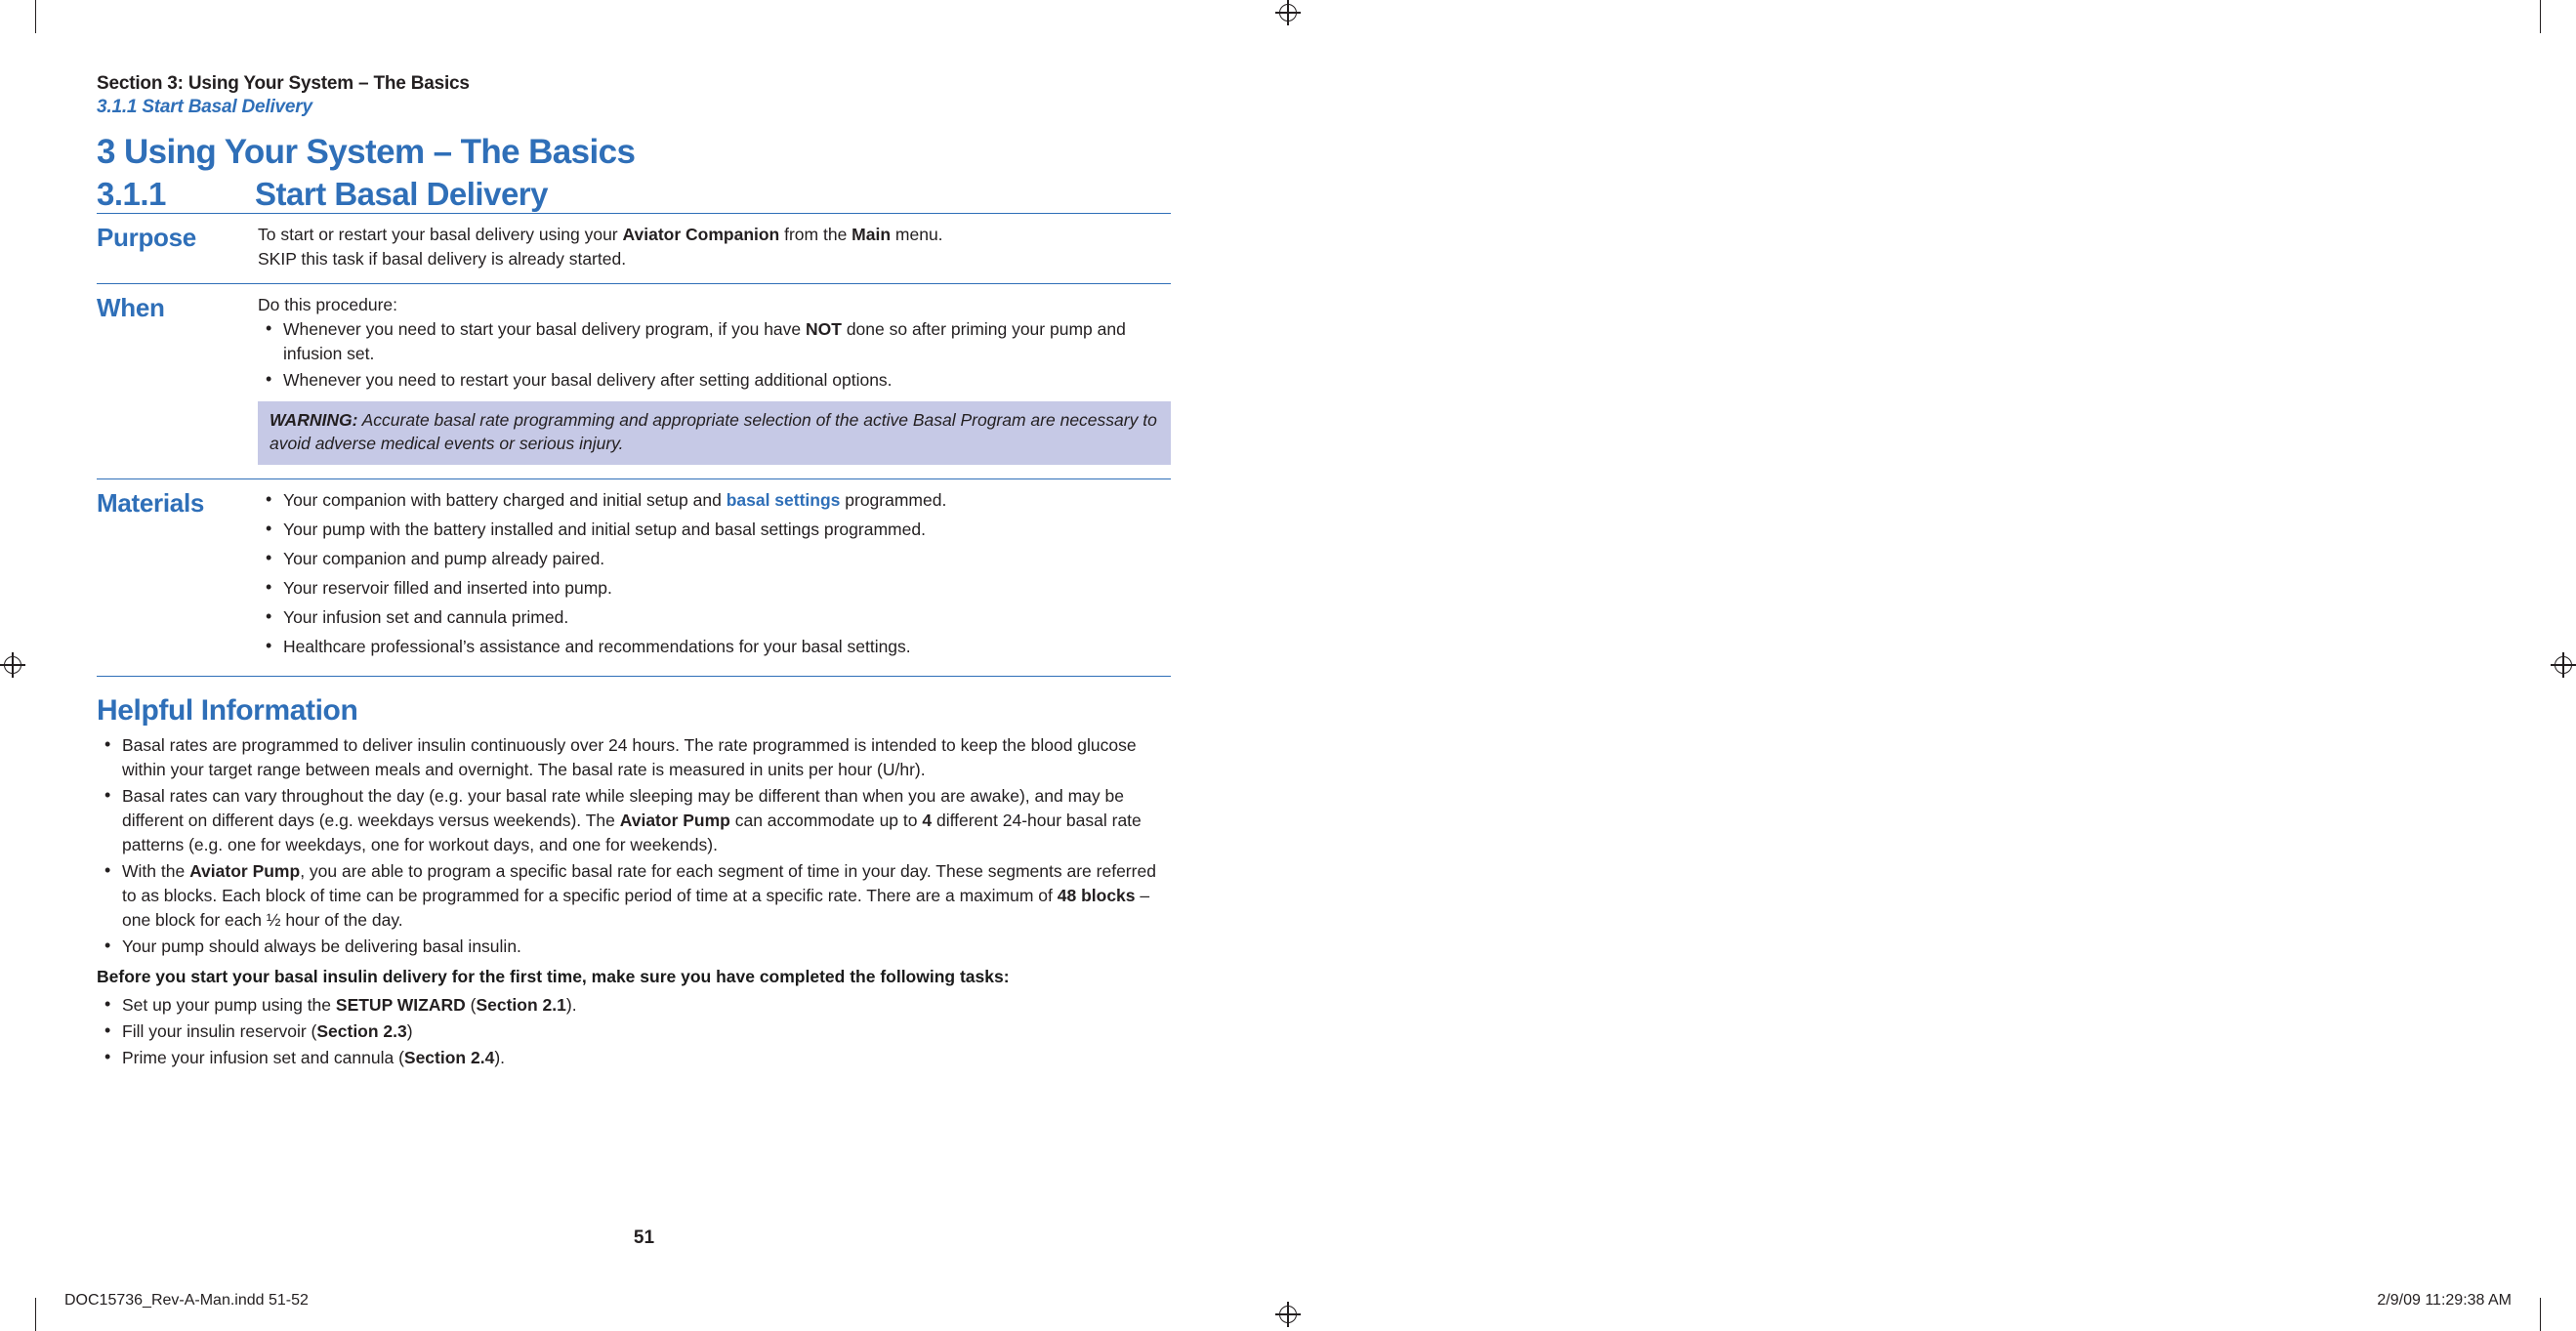 The height and width of the screenshot is (1331, 2576). What do you see at coordinates (151, 502) in the screenshot?
I see `materials-label: Materials` at bounding box center [151, 502].